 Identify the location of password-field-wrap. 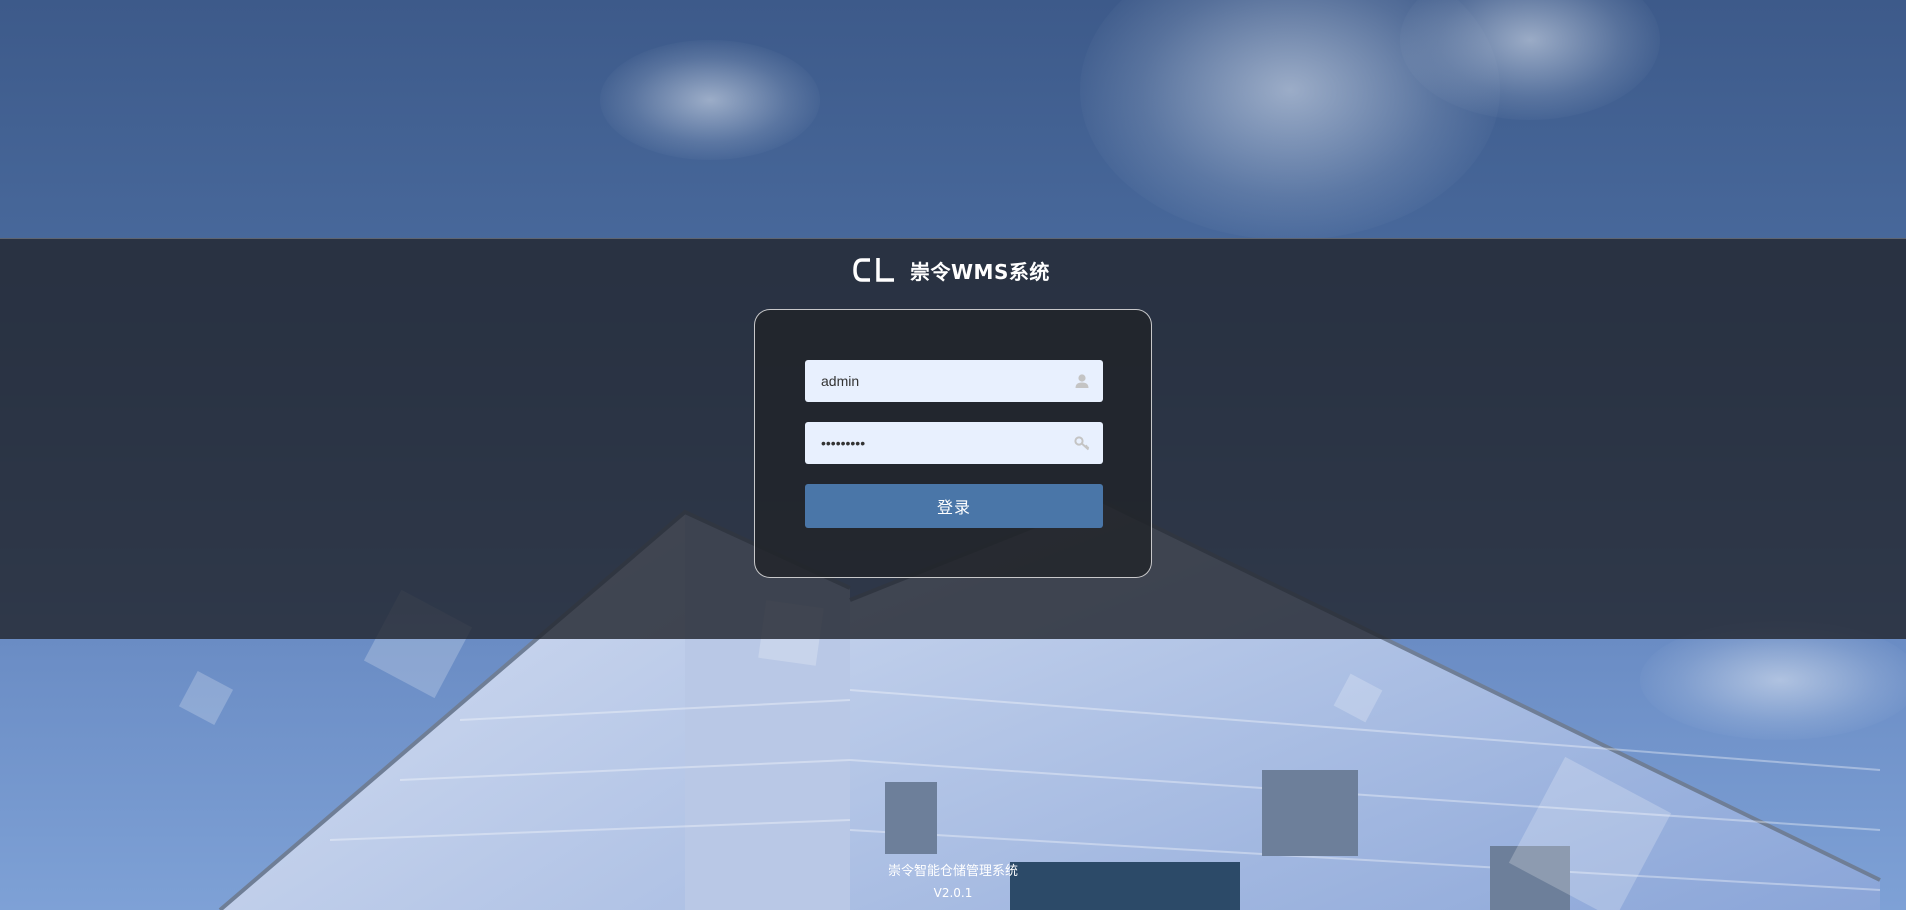
(954, 443).